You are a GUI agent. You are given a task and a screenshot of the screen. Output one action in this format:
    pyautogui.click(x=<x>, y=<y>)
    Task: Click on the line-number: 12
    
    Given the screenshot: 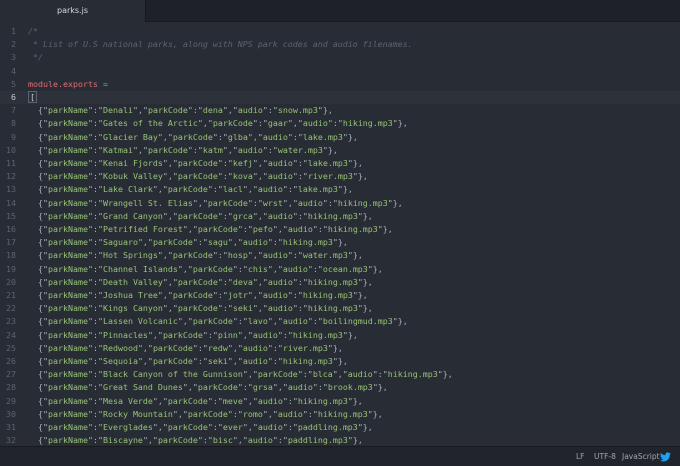 What is the action you would take?
    pyautogui.click(x=11, y=176)
    